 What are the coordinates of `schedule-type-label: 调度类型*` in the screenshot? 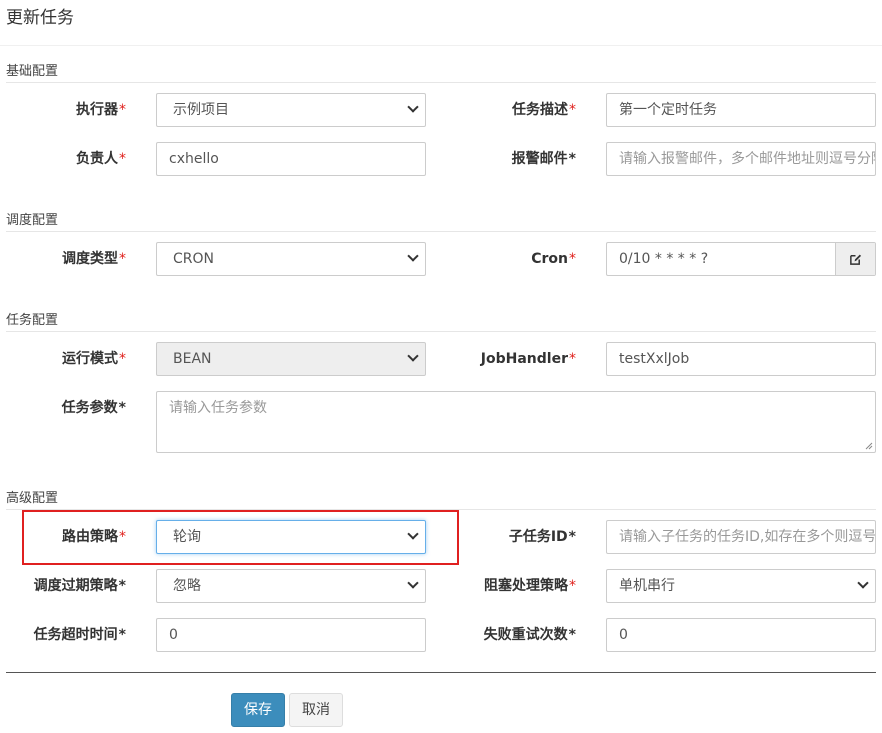 It's located at (94, 259).